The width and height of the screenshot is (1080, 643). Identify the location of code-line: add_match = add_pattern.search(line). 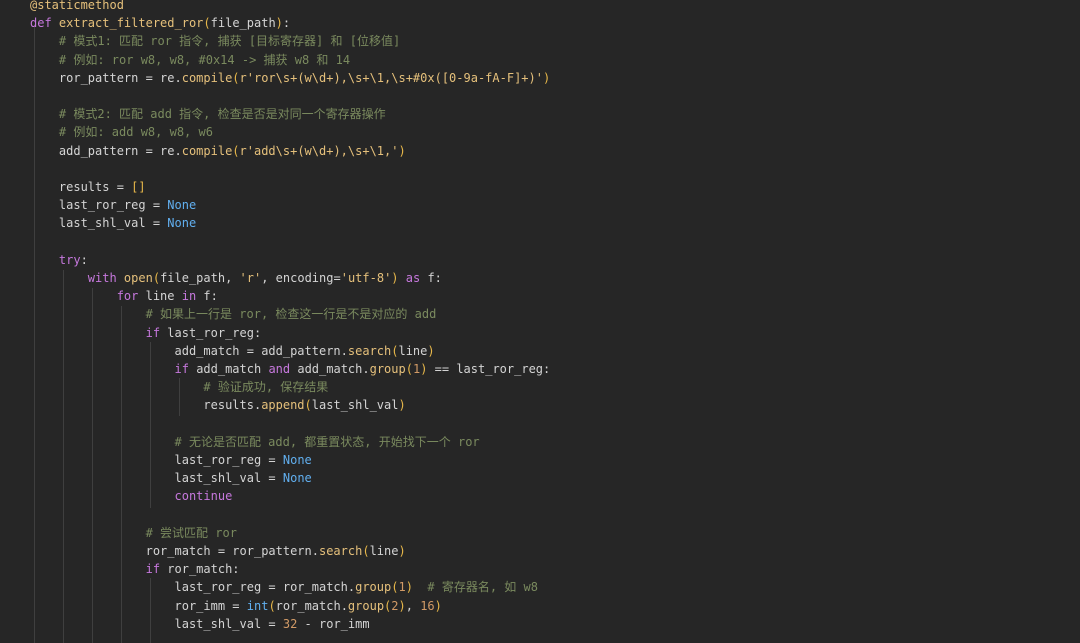
(550, 351).